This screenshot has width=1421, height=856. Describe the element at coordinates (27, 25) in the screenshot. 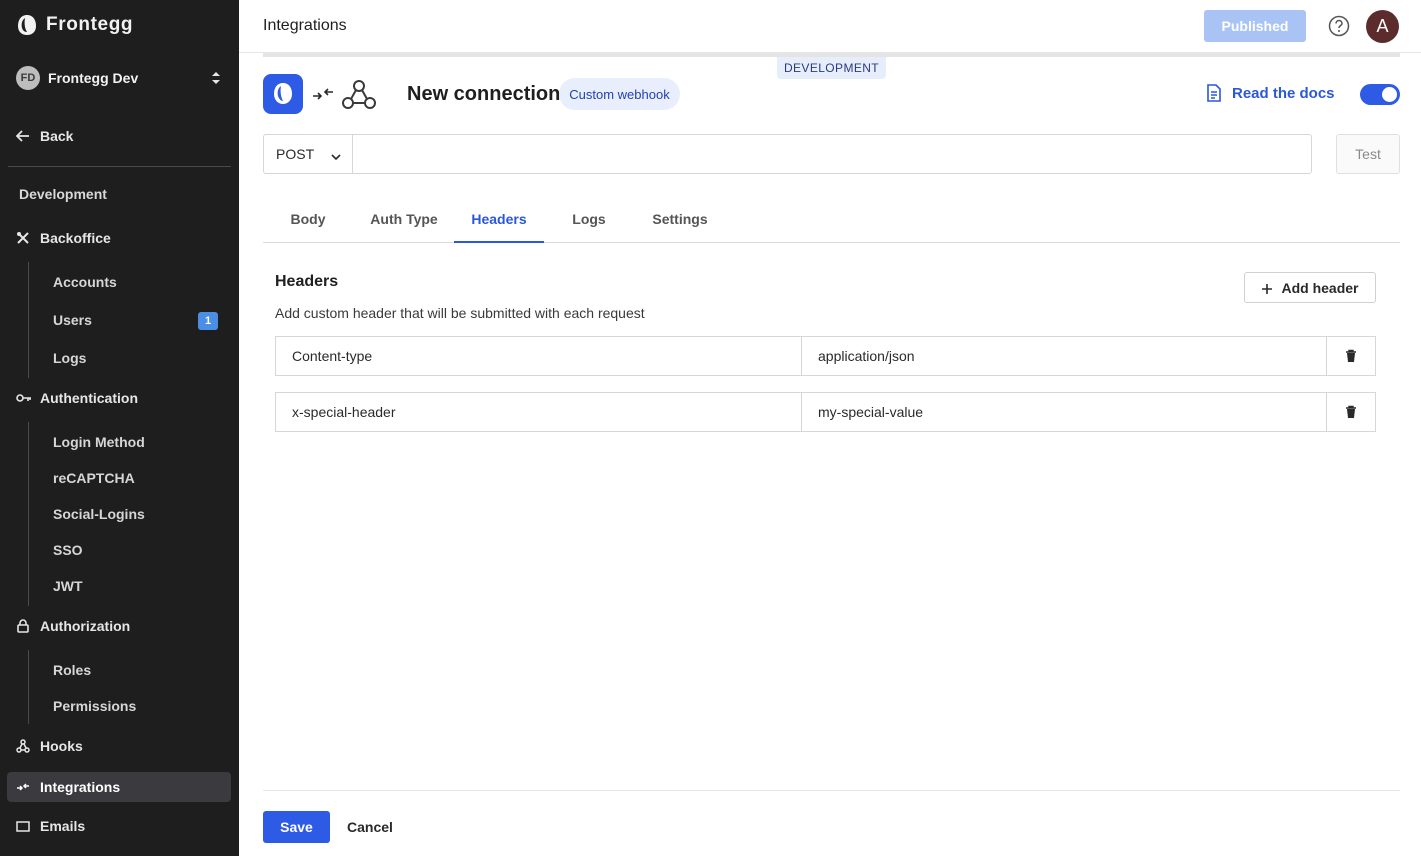

I see `frontegg-logo-icon` at that location.